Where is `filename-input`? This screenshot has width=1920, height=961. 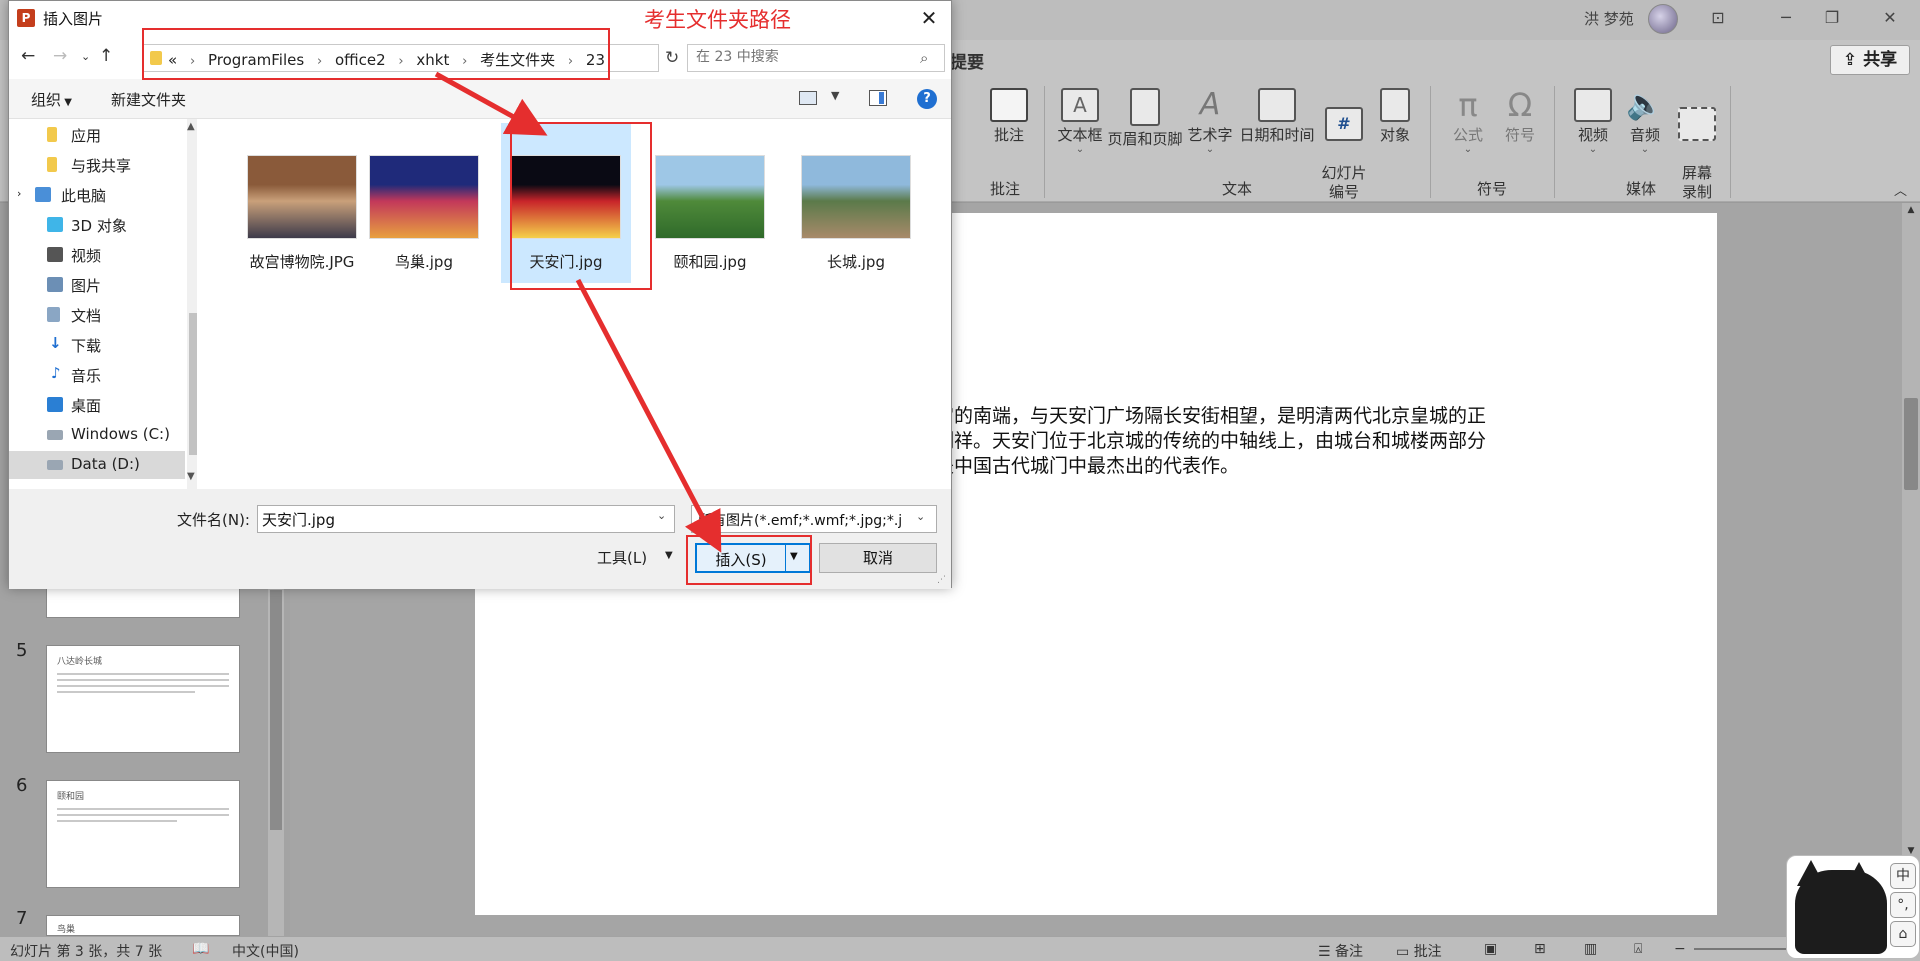
filename-input is located at coordinates (466, 519).